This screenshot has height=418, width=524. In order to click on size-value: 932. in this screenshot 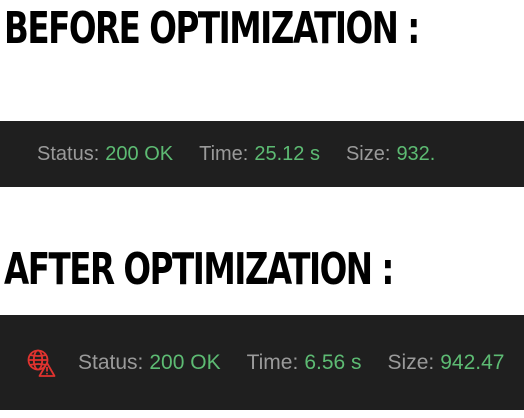, I will do `click(415, 154)`.